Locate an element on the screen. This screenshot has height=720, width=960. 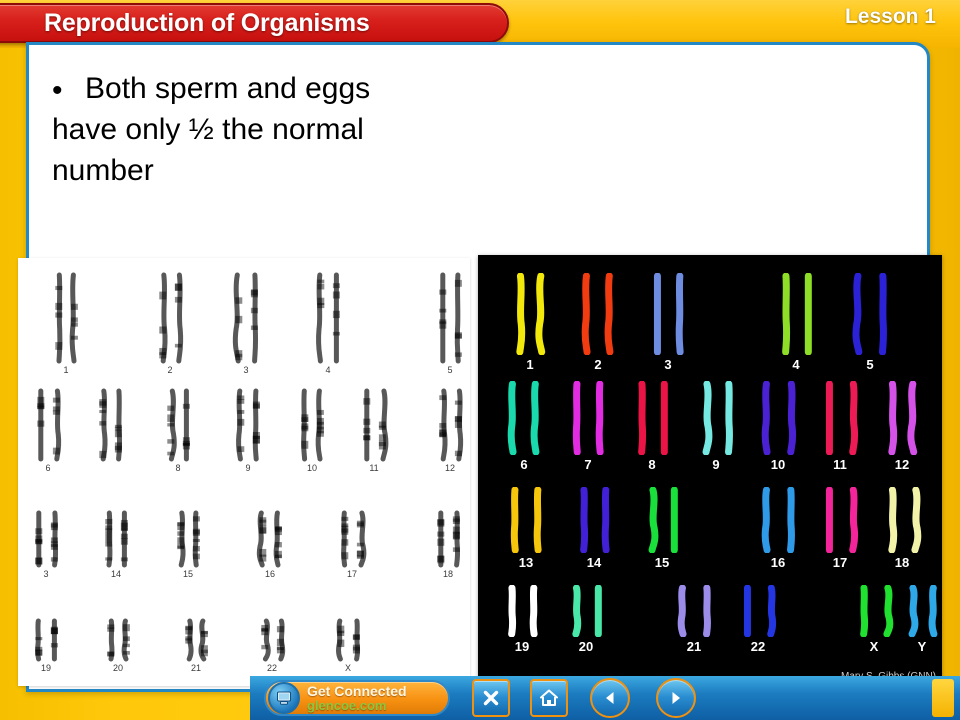
close-icon is located at coordinates (491, 698).